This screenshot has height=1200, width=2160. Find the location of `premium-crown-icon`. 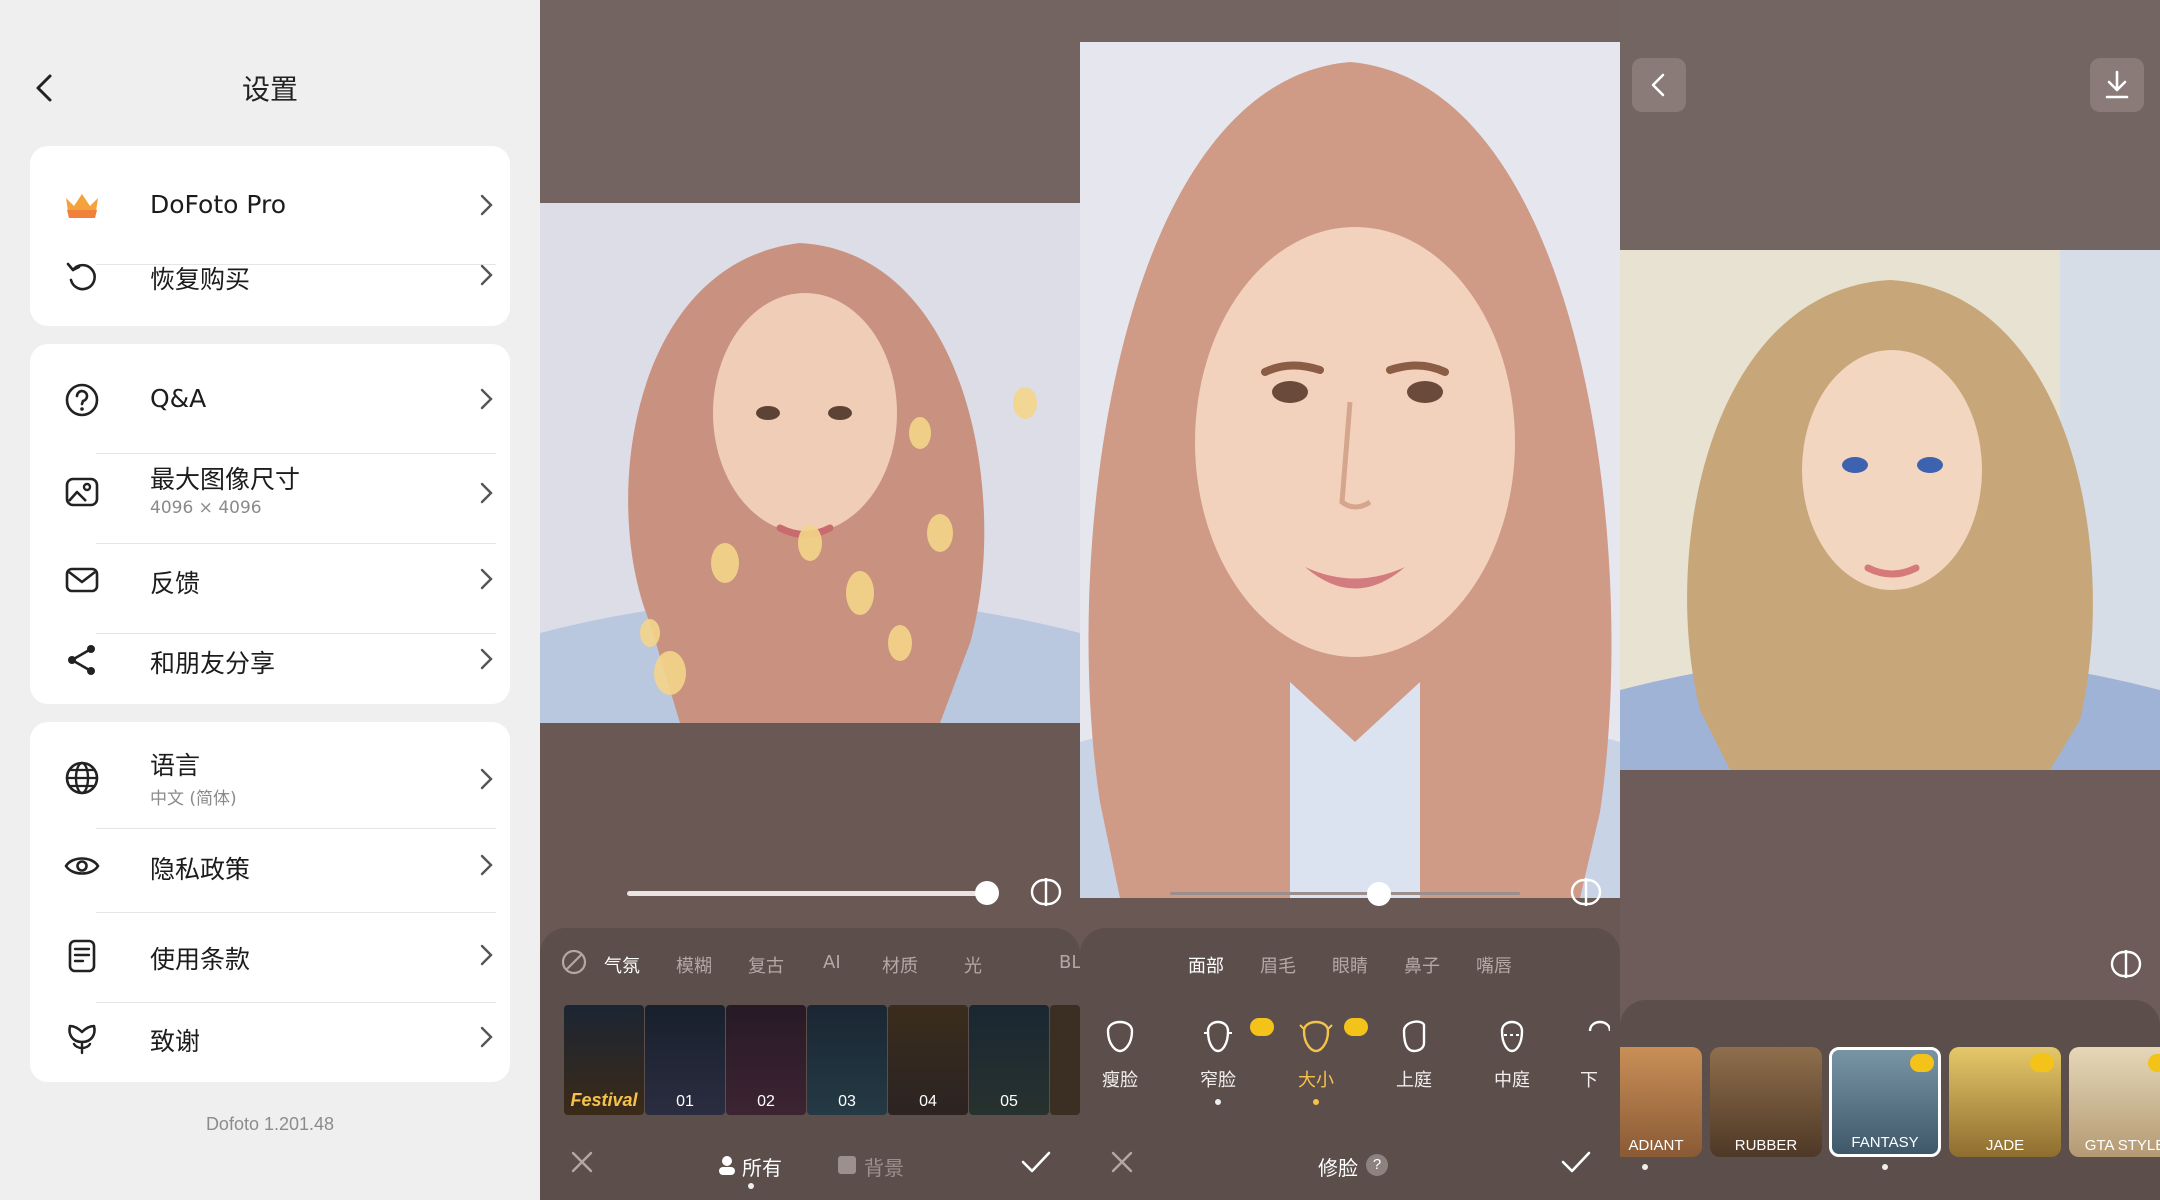

premium-crown-icon is located at coordinates (2154, 1063).